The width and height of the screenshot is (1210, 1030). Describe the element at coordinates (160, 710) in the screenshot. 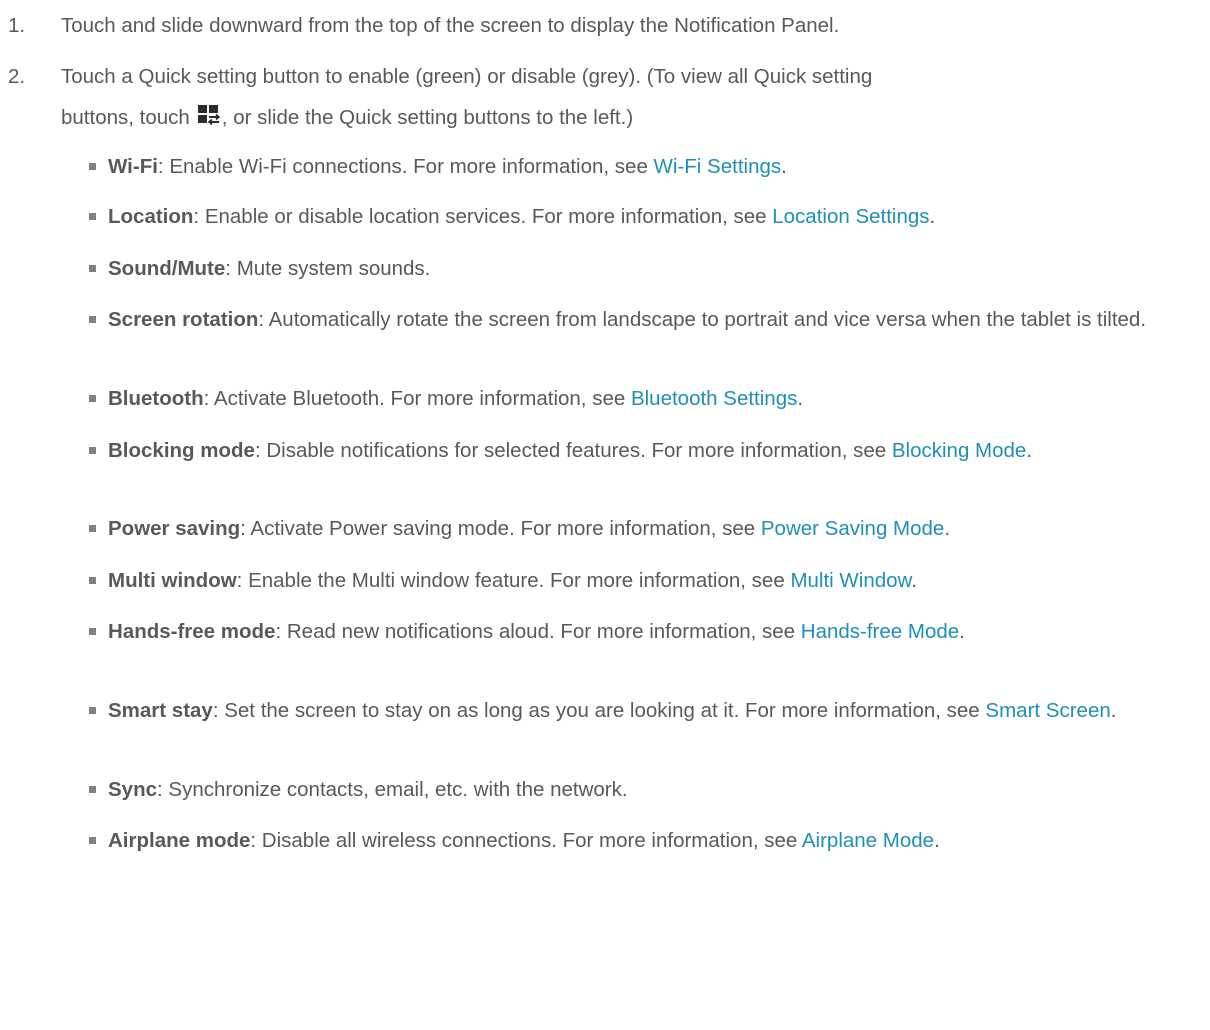

I see `list-item-term: Smart stay` at that location.